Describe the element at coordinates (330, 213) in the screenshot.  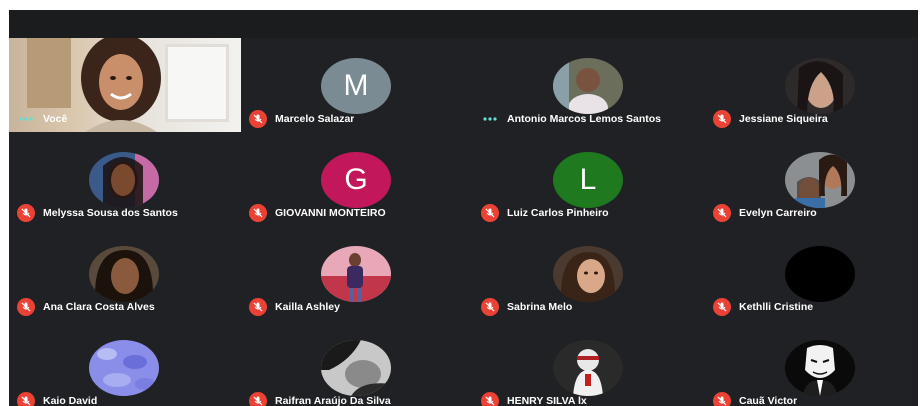
I see `participant-name: GIOVANNI MONTEIRO` at that location.